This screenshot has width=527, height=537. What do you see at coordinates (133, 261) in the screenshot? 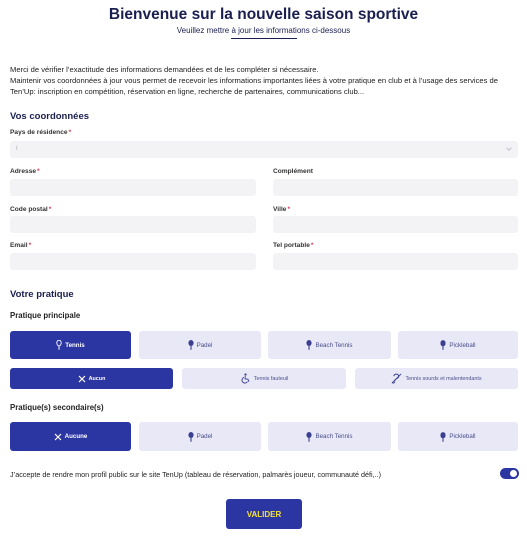
I see `email-input` at bounding box center [133, 261].